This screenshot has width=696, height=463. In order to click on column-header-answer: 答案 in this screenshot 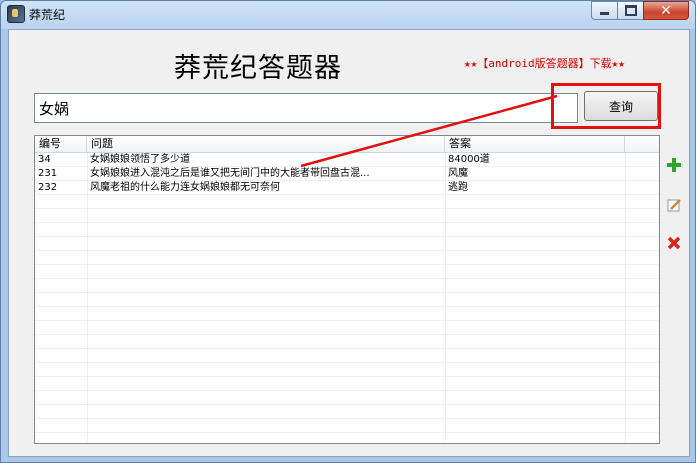, I will do `click(535, 144)`.